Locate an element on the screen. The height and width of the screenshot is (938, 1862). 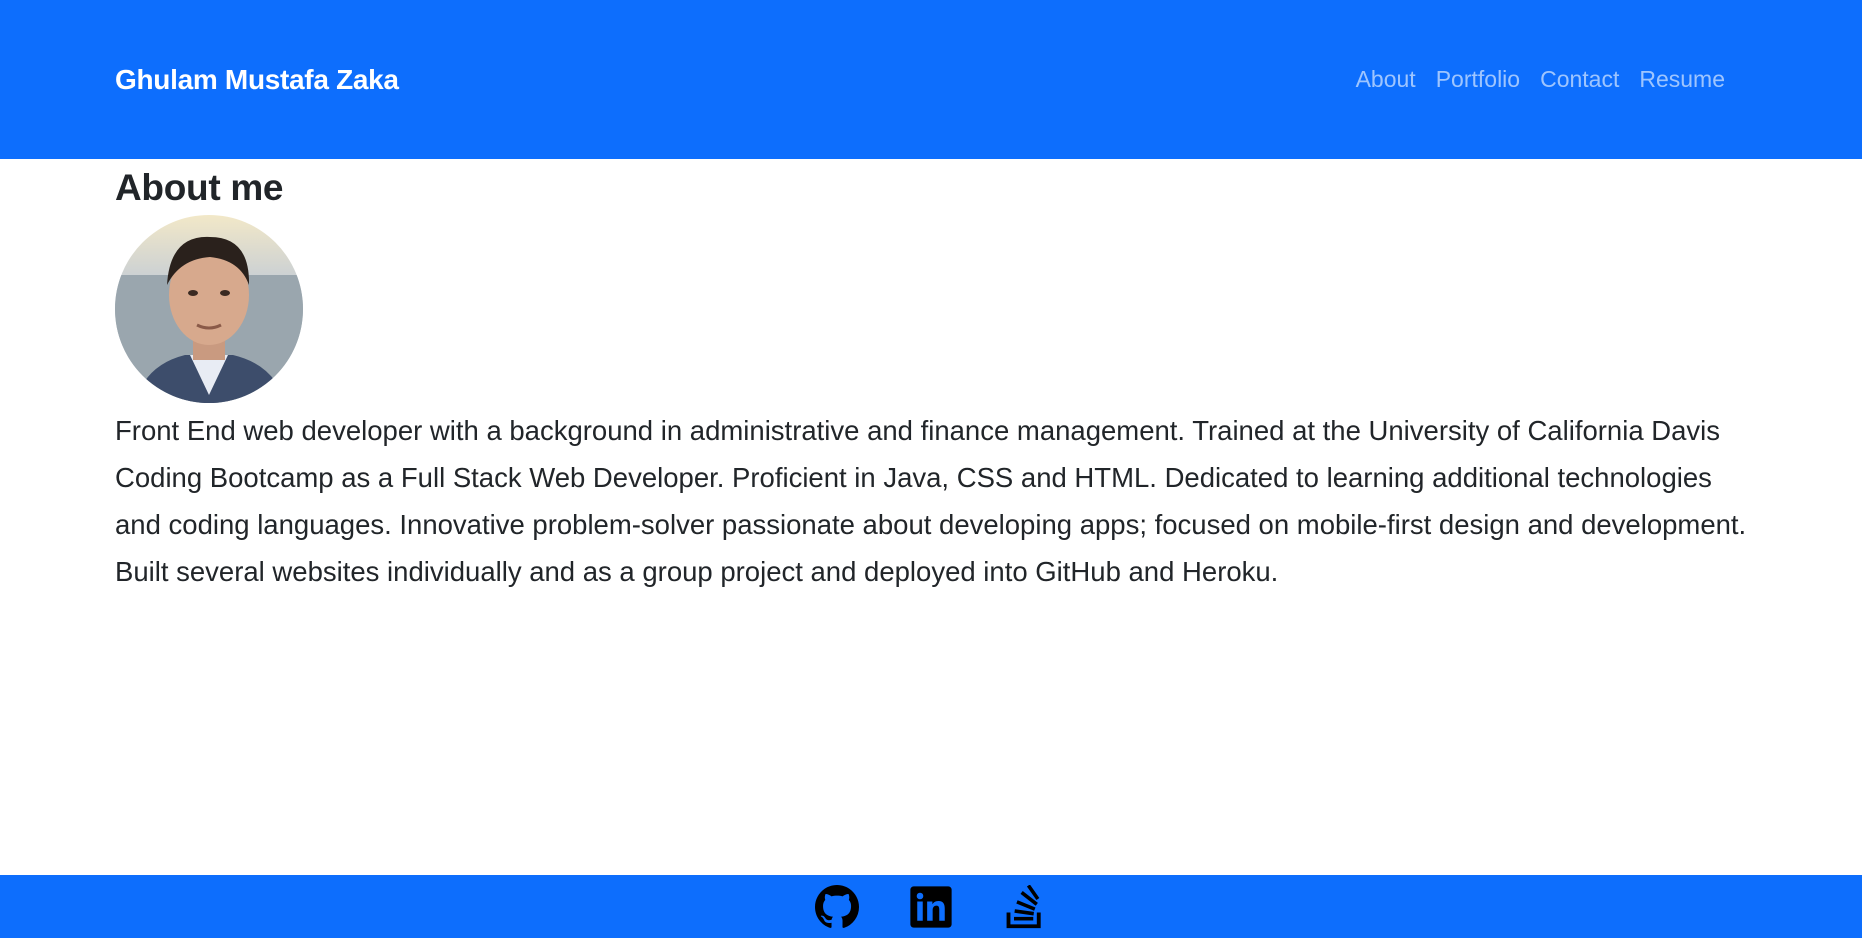
nav-resume: Resume is located at coordinates (1682, 79).